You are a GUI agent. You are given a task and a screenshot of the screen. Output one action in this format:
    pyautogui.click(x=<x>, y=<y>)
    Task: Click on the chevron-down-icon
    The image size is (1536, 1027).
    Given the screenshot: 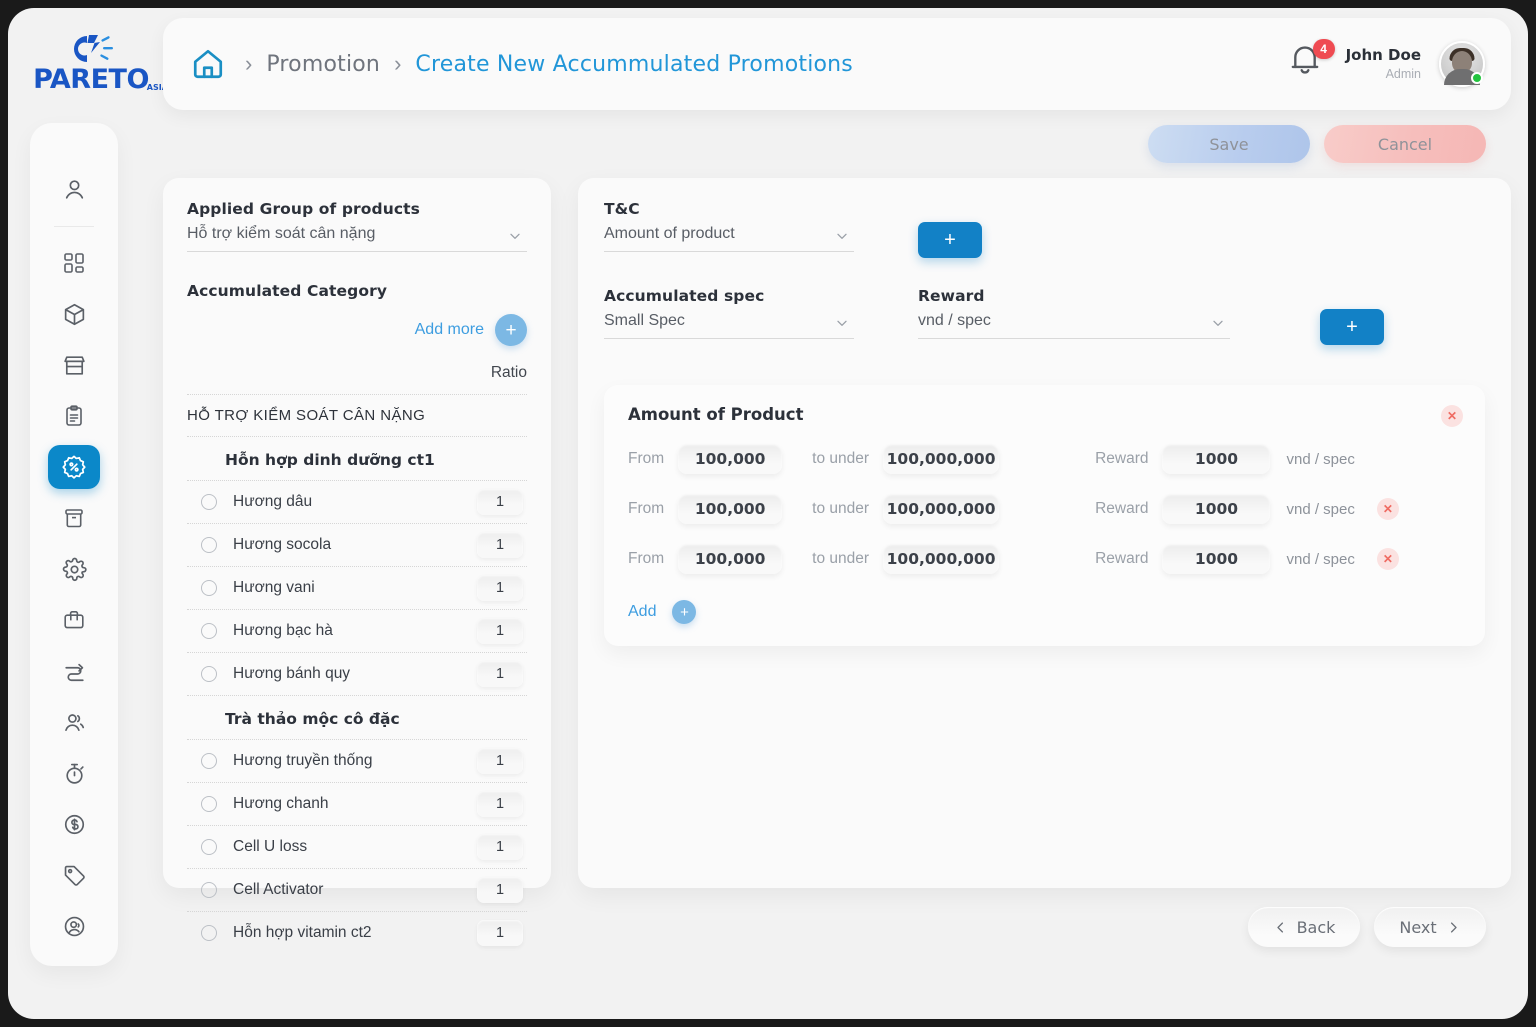 What is the action you would take?
    pyautogui.click(x=842, y=325)
    